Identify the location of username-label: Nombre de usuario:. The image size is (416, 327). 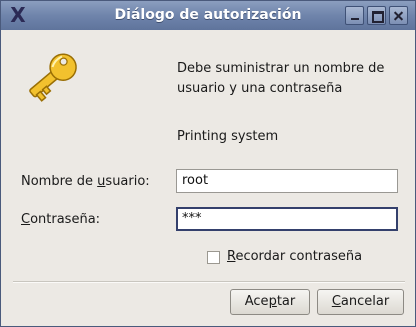
(85, 181).